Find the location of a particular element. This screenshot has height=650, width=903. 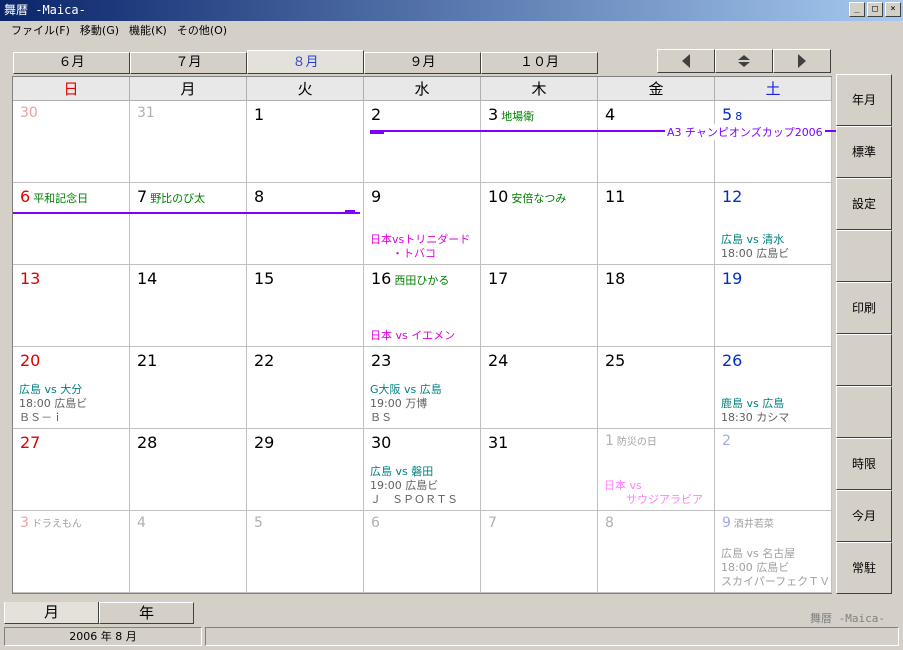

tab-year-view: 年 is located at coordinates (146, 613).